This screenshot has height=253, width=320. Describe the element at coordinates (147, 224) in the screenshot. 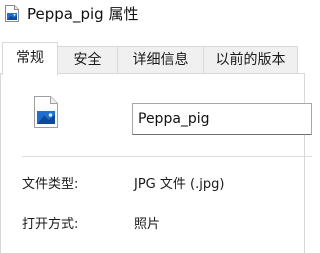

I see `open-with-value: 照片` at that location.